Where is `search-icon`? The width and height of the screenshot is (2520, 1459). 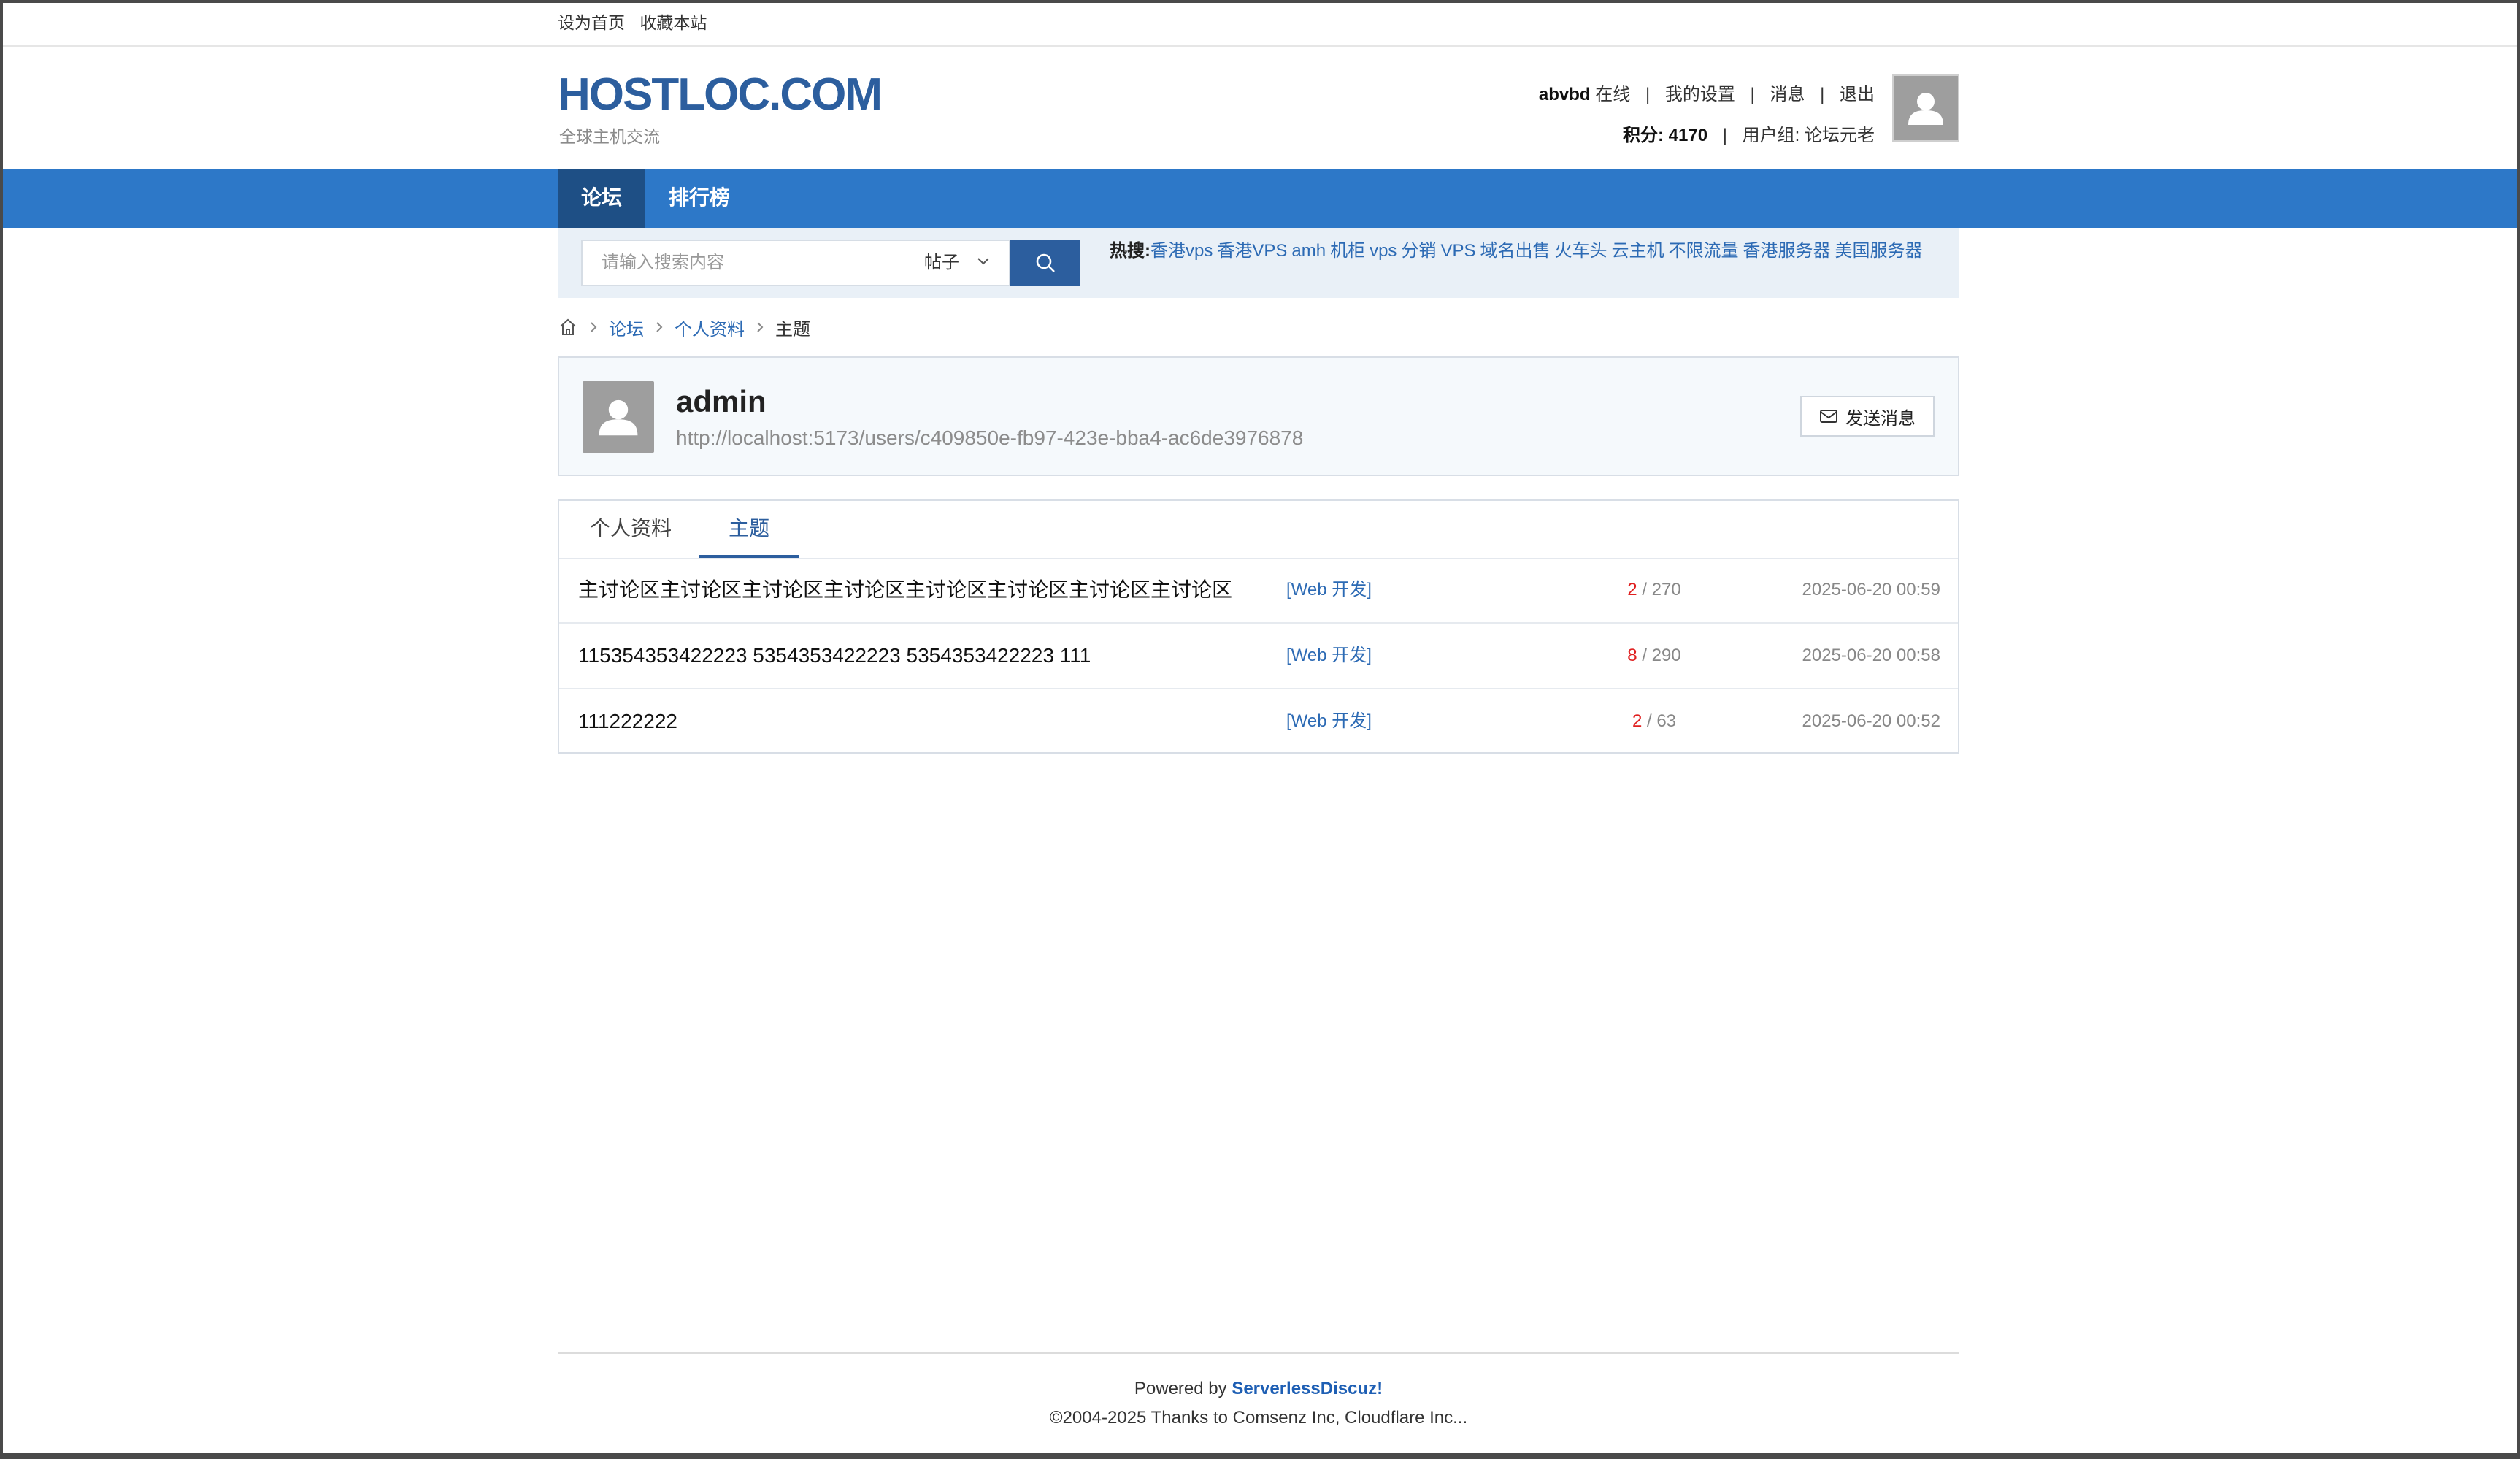 search-icon is located at coordinates (1045, 262).